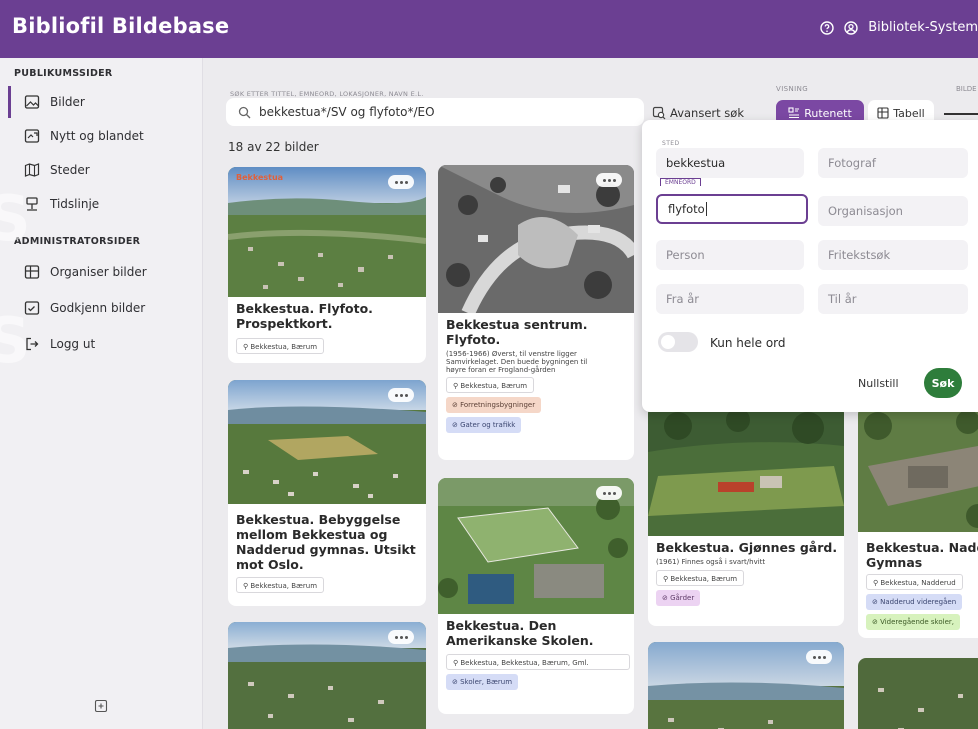  What do you see at coordinates (520, 640) in the screenshot?
I see `card-title: Amerikanske Skolen.` at bounding box center [520, 640].